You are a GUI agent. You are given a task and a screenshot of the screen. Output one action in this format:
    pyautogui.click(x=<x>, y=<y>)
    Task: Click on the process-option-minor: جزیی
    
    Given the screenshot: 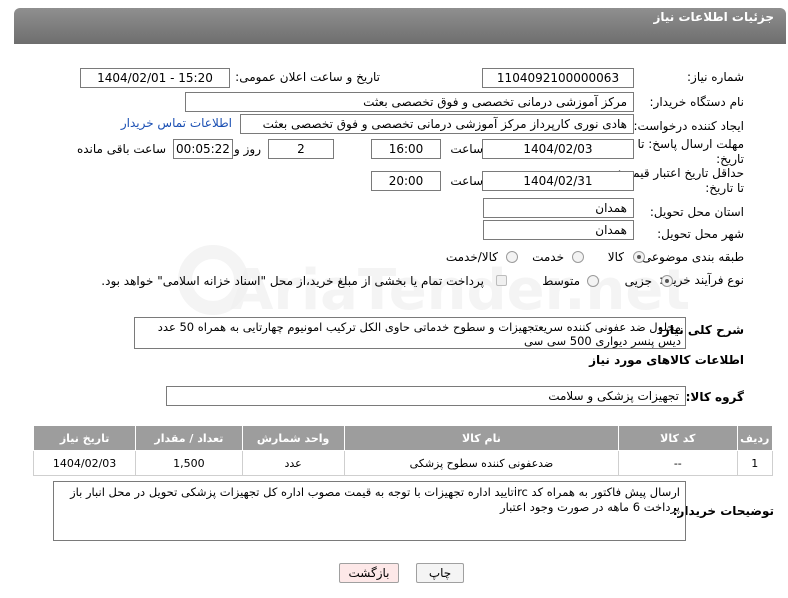 What is the action you would take?
    pyautogui.click(x=638, y=281)
    